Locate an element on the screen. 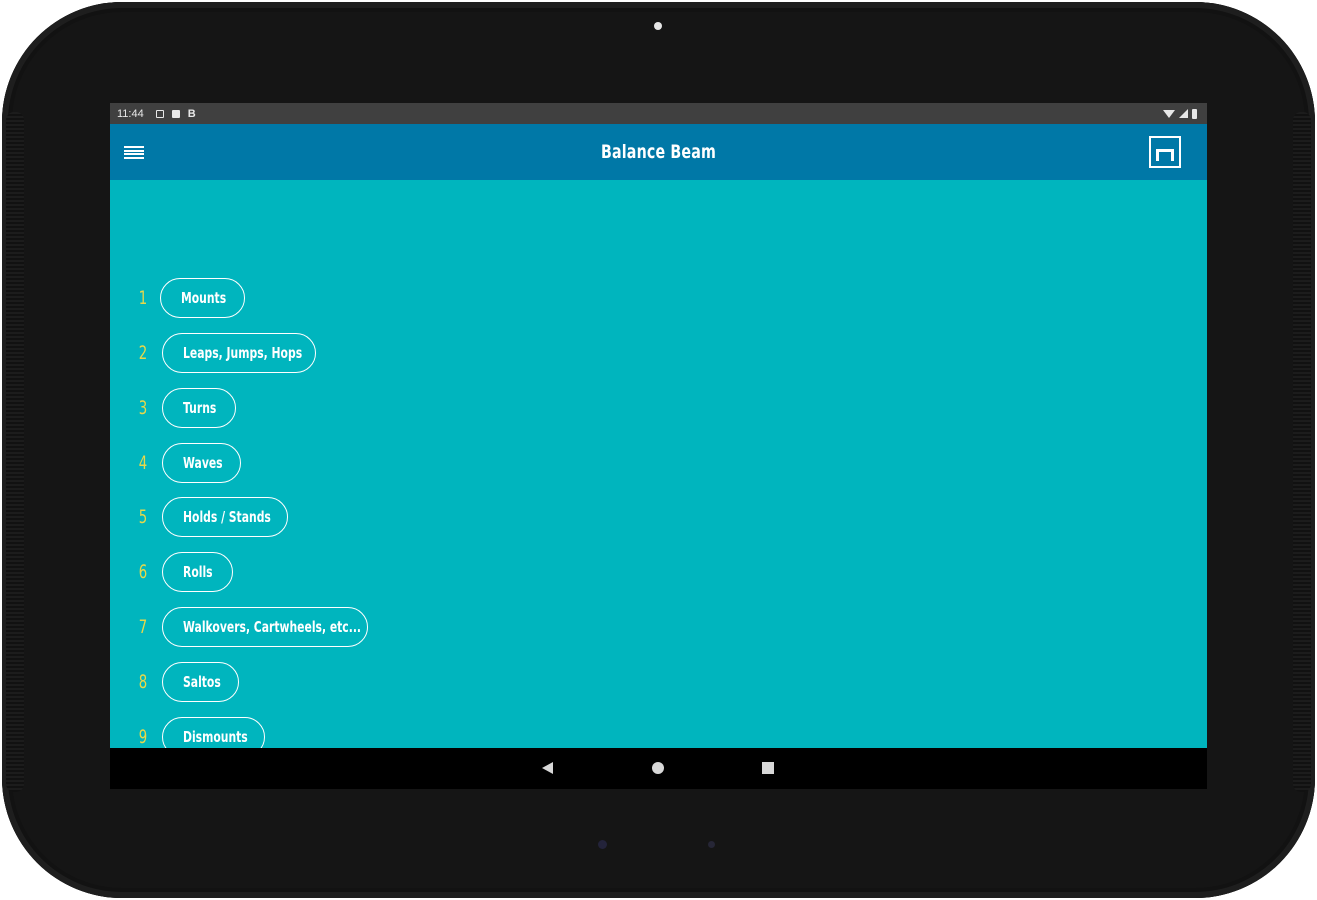 Image resolution: width=1317 pixels, height=900 pixels. category-button-holds-stands: Holds / Stands is located at coordinates (225, 517).